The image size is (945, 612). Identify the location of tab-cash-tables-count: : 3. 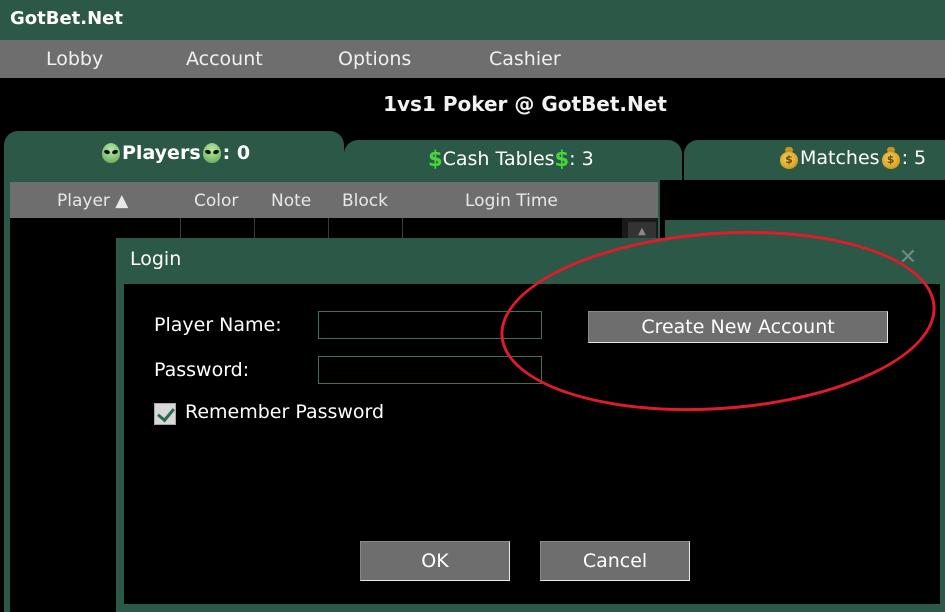
(581, 159).